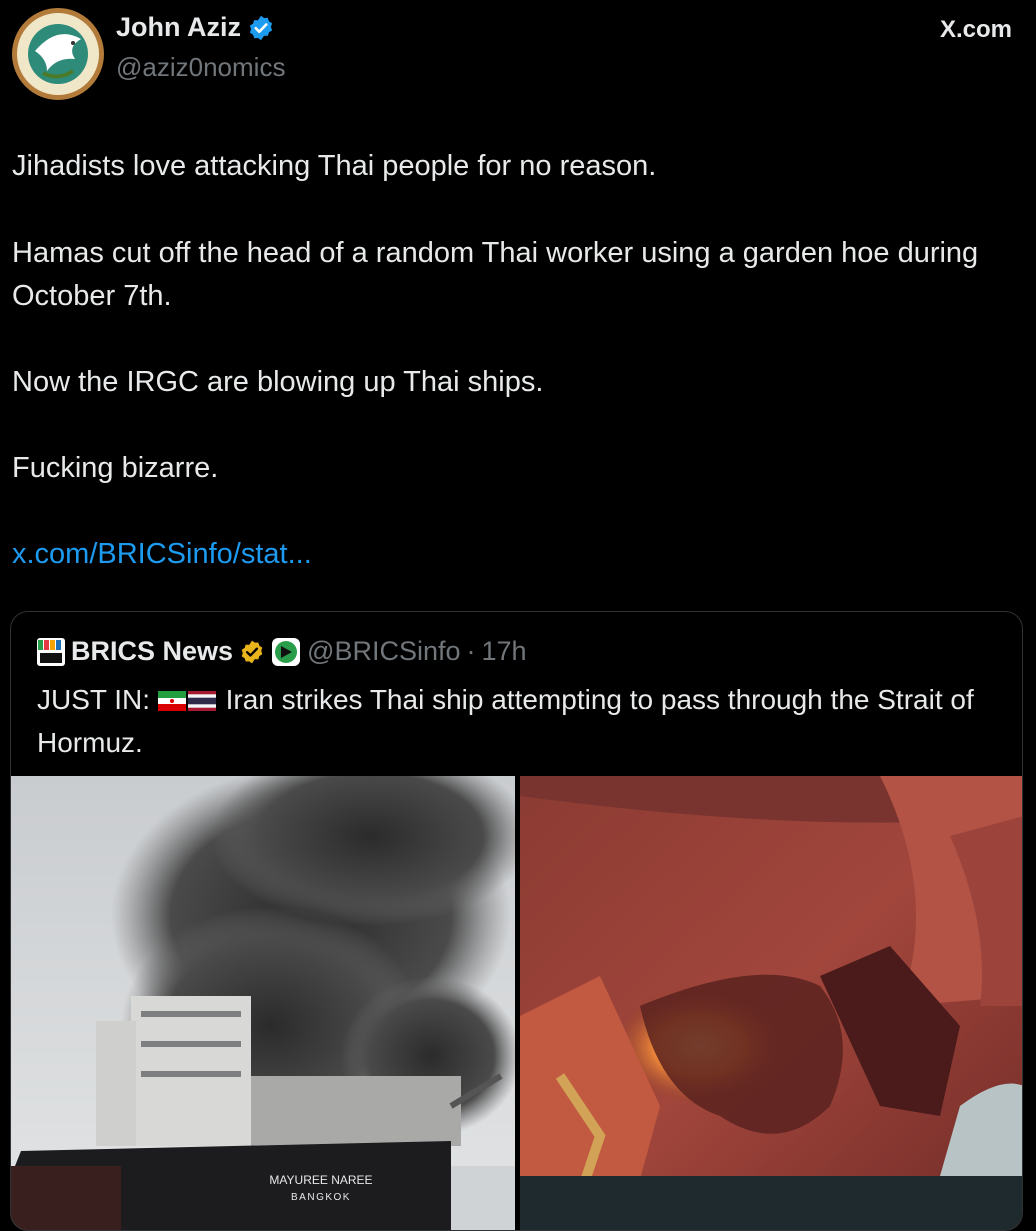 This screenshot has height=1231, width=1036. I want to click on brics-logo, so click(51, 651).